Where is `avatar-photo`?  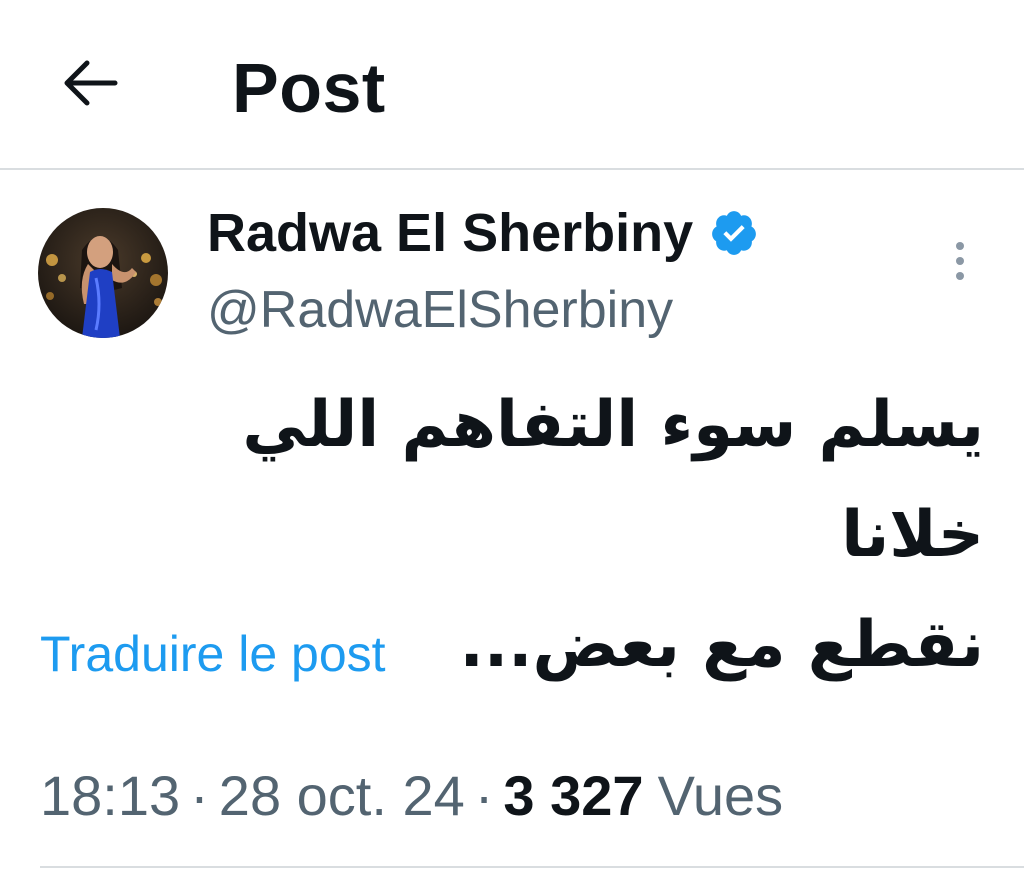
avatar-photo is located at coordinates (103, 273).